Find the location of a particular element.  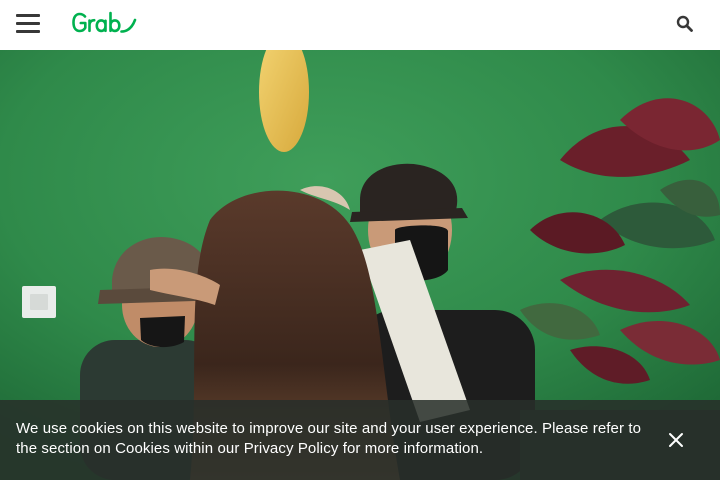

close-icon is located at coordinates (676, 440).